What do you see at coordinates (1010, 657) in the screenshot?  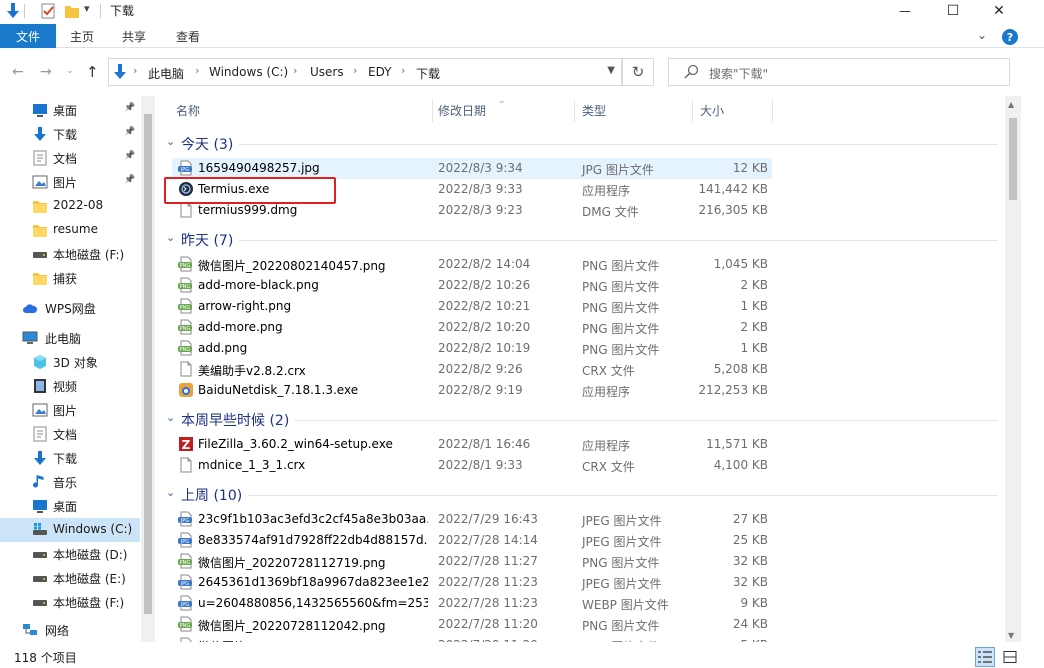 I see `large-icons-view-button` at bounding box center [1010, 657].